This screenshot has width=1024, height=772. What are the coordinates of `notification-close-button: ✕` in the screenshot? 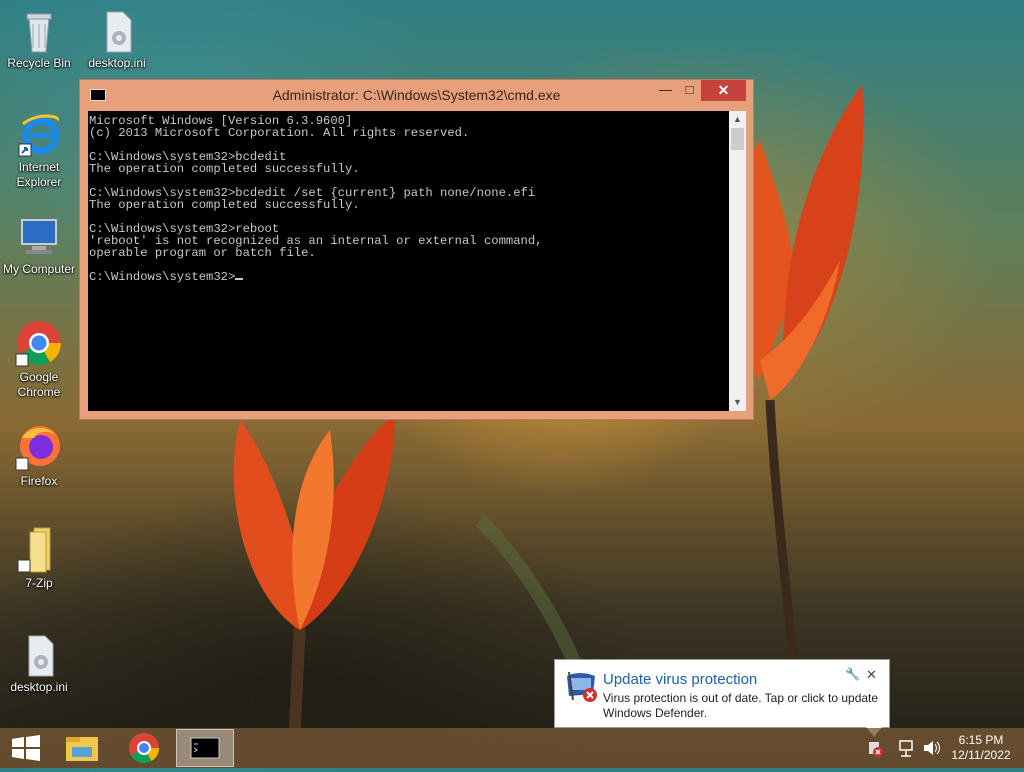 It's located at (871, 675).